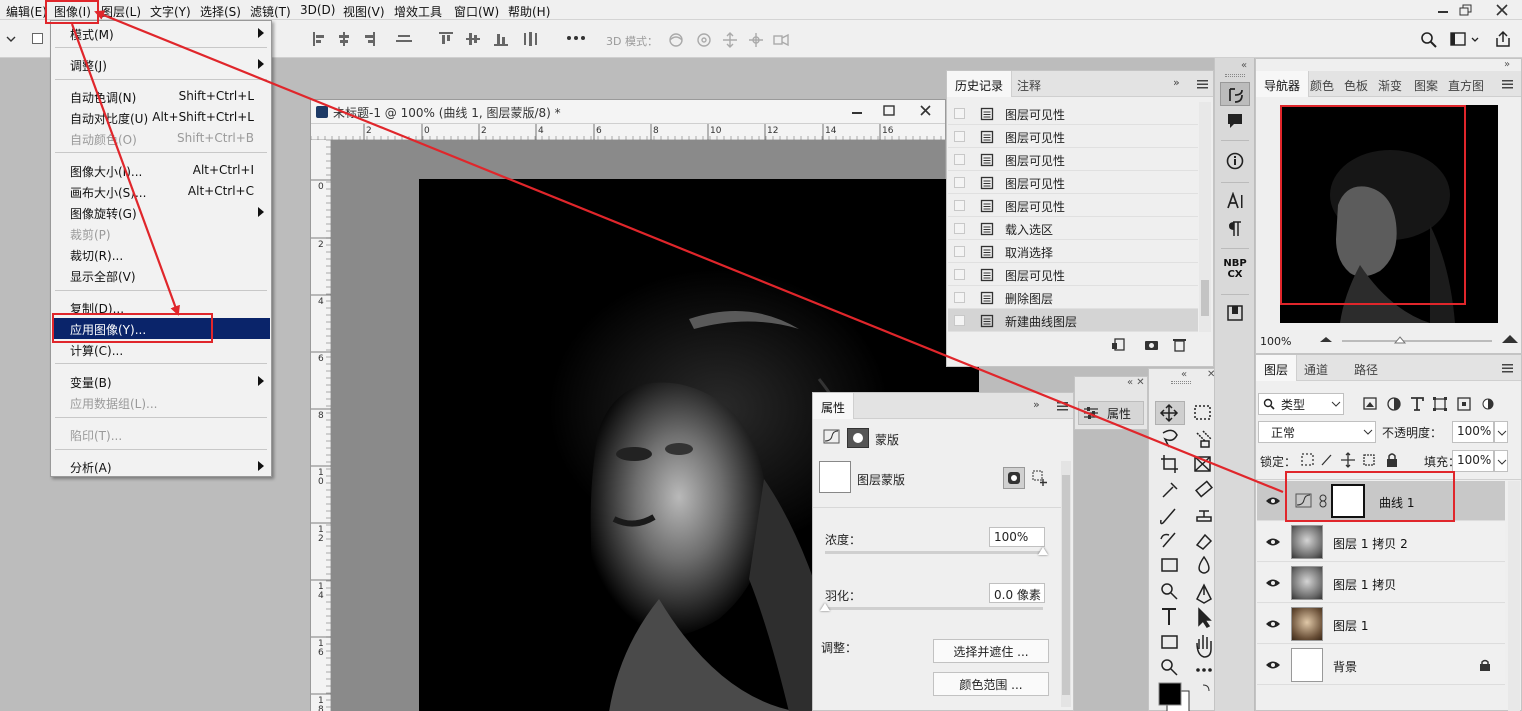 This screenshot has height=711, width=1522. What do you see at coordinates (895, 111) in the screenshot?
I see `document-window-controls` at bounding box center [895, 111].